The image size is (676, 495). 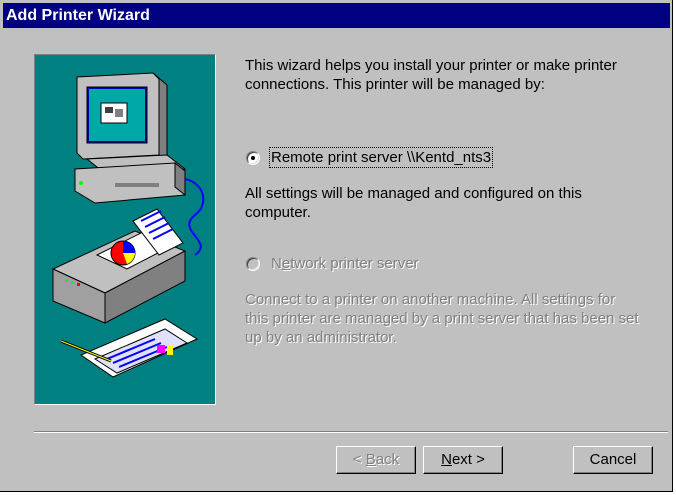 I want to click on network-label-accel: e, so click(x=286, y=263).